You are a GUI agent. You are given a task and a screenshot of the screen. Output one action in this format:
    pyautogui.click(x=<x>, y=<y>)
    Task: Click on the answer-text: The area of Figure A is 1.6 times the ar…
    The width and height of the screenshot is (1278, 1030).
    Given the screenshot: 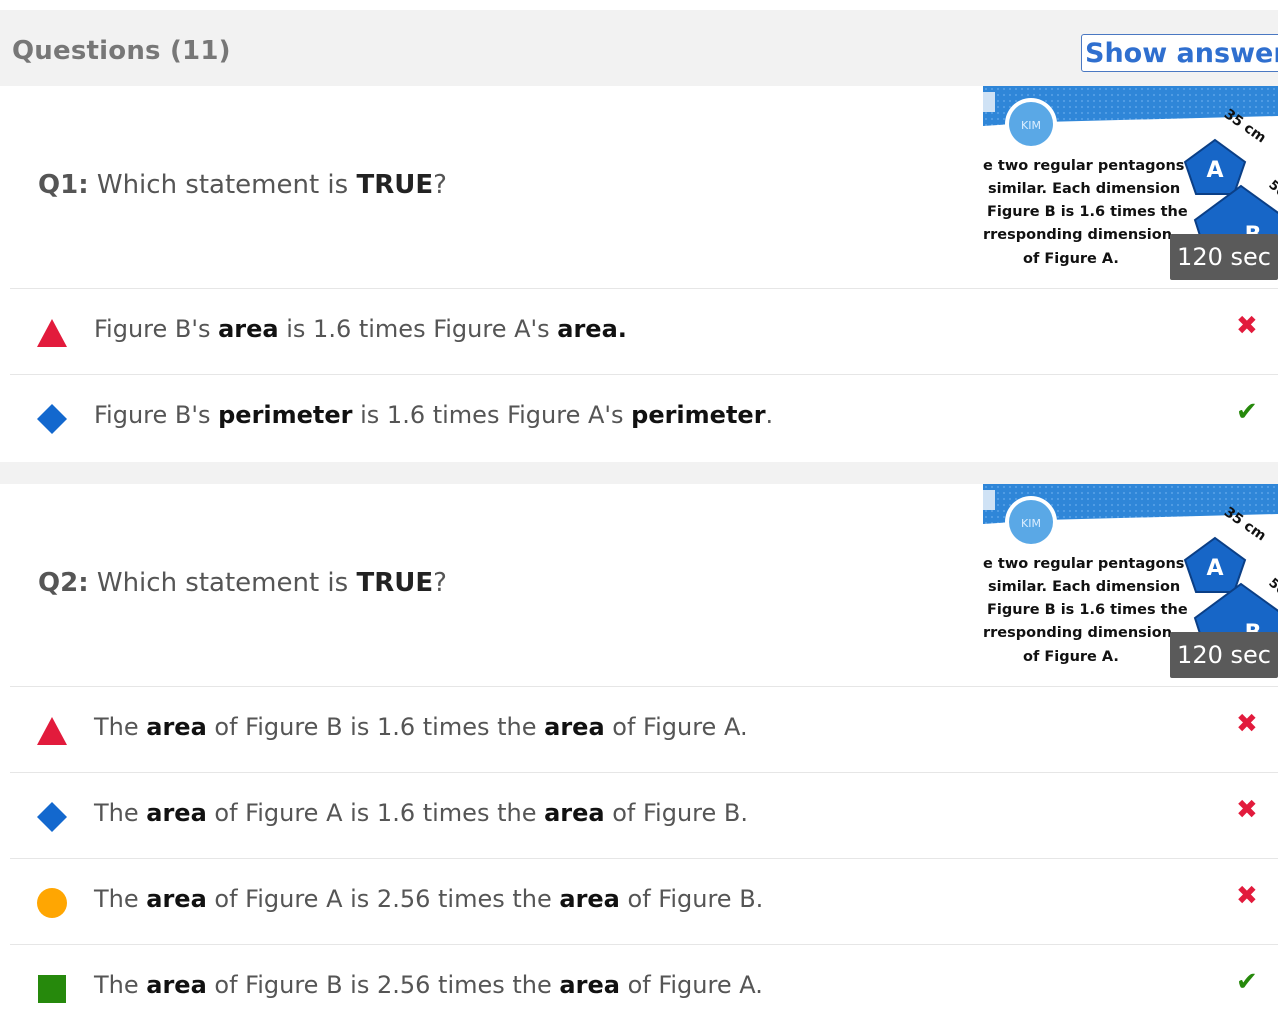 What is the action you would take?
    pyautogui.click(x=421, y=813)
    